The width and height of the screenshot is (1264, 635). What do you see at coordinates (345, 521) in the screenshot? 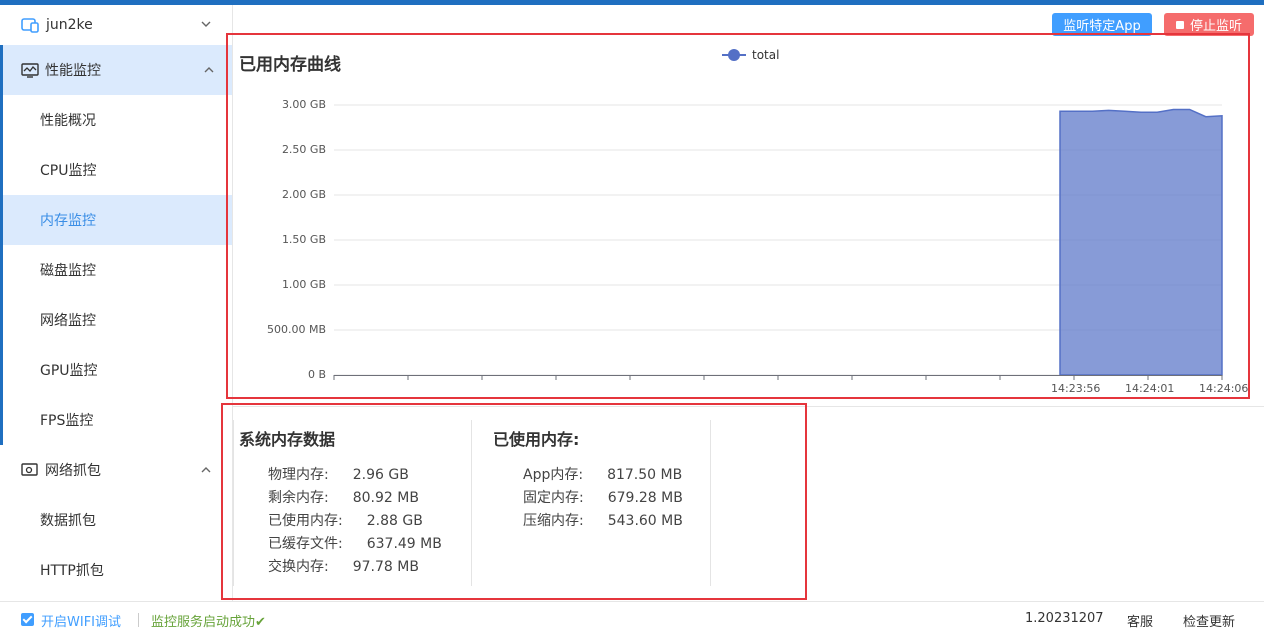
I see `system-memory-row: 已使用内存: 2.88 GB` at bounding box center [345, 521].